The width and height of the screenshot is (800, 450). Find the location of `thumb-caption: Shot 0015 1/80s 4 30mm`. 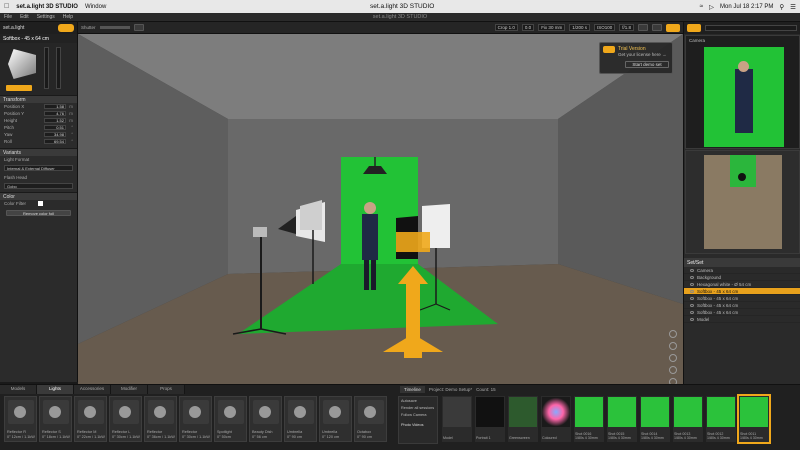

thumb-caption: Shot 0015 1/80s 4 30mm is located at coordinates (619, 435).